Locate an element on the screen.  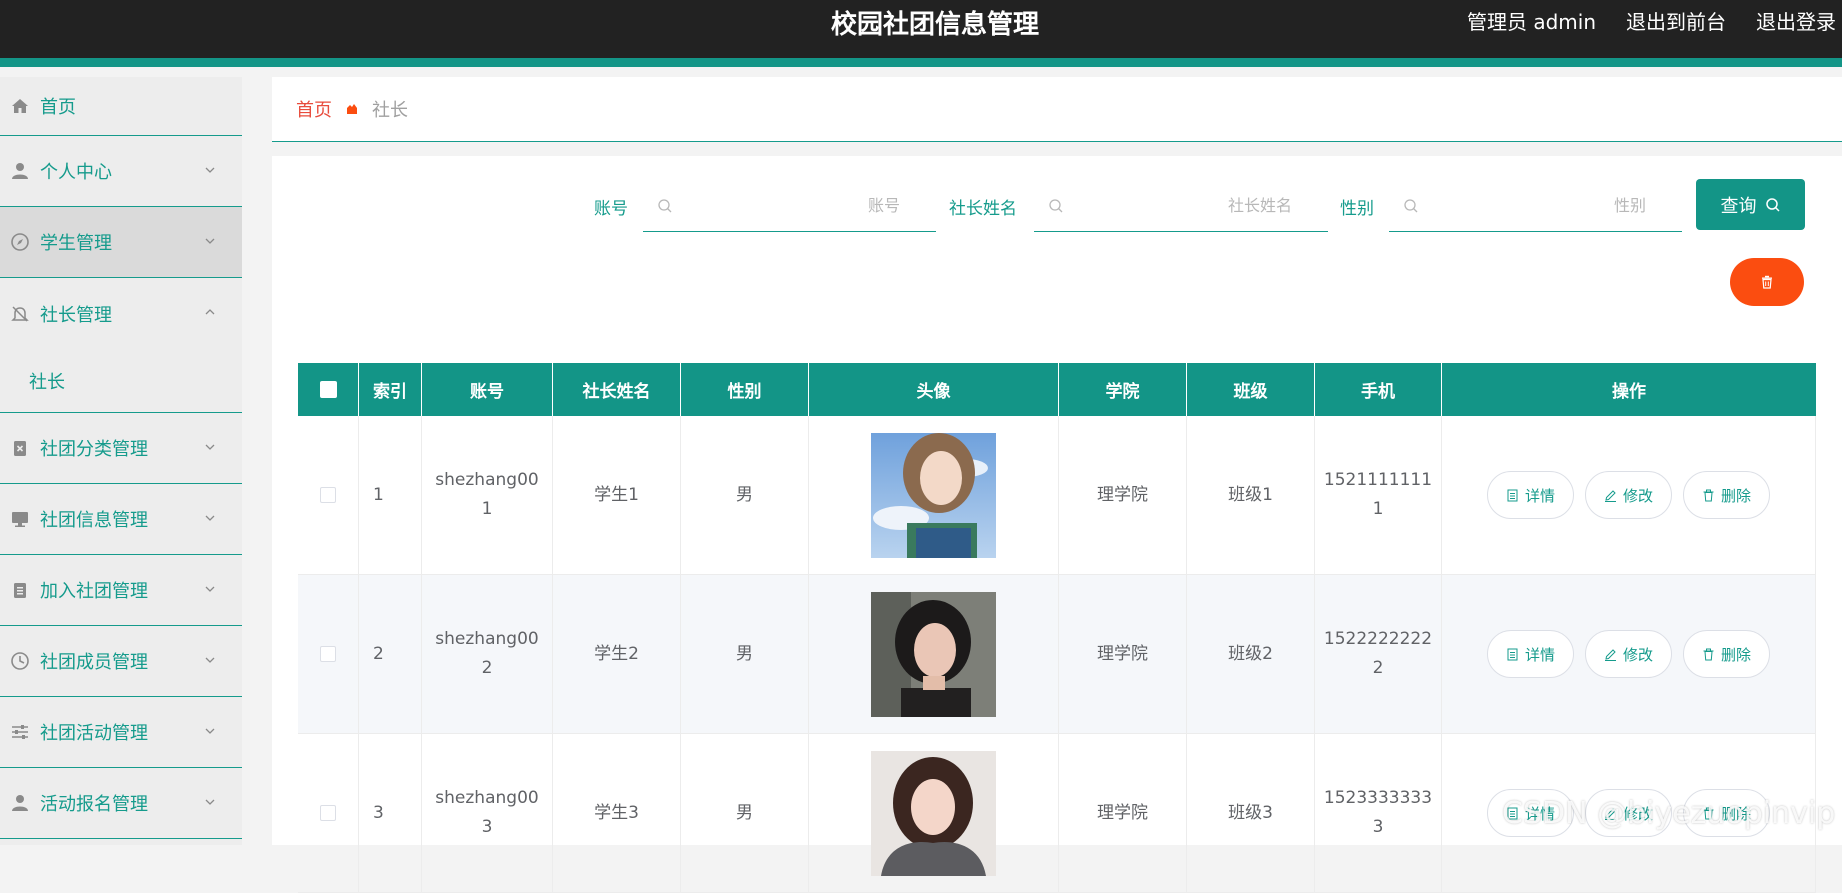
cell-class: 班级3 is located at coordinates (1251, 813).